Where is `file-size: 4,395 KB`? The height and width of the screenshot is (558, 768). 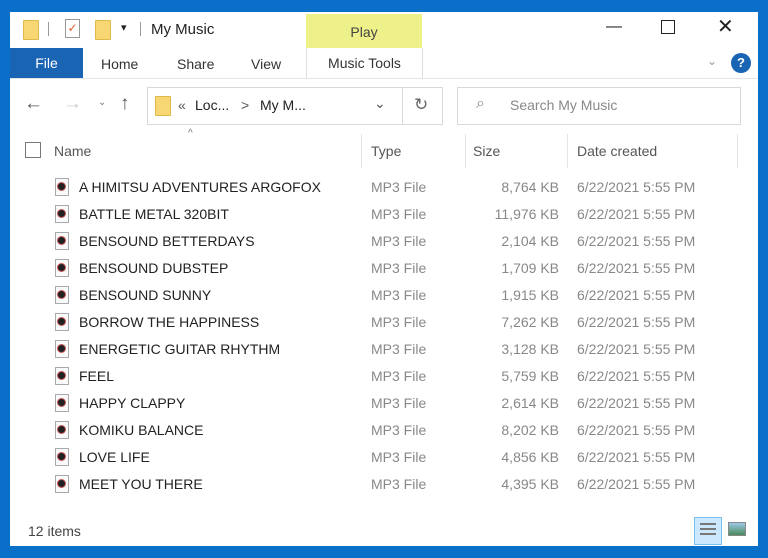
file-size: 4,395 KB is located at coordinates (530, 484).